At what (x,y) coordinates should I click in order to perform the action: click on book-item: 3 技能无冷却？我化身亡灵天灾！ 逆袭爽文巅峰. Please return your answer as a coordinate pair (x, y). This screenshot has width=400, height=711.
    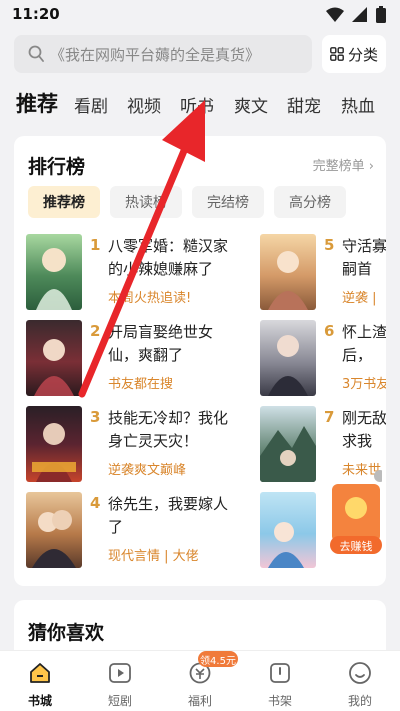
    Looking at the image, I should click on (136, 446).